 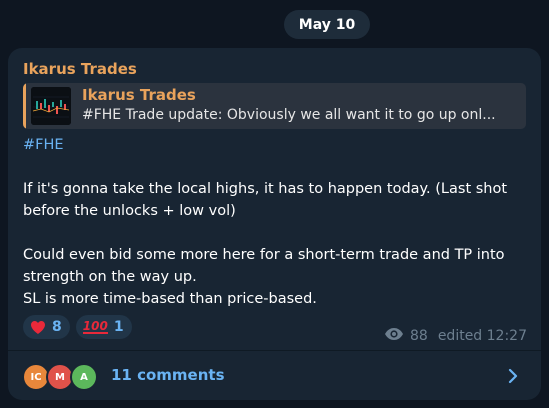 I want to click on reaction-heart: 8, so click(x=46, y=327).